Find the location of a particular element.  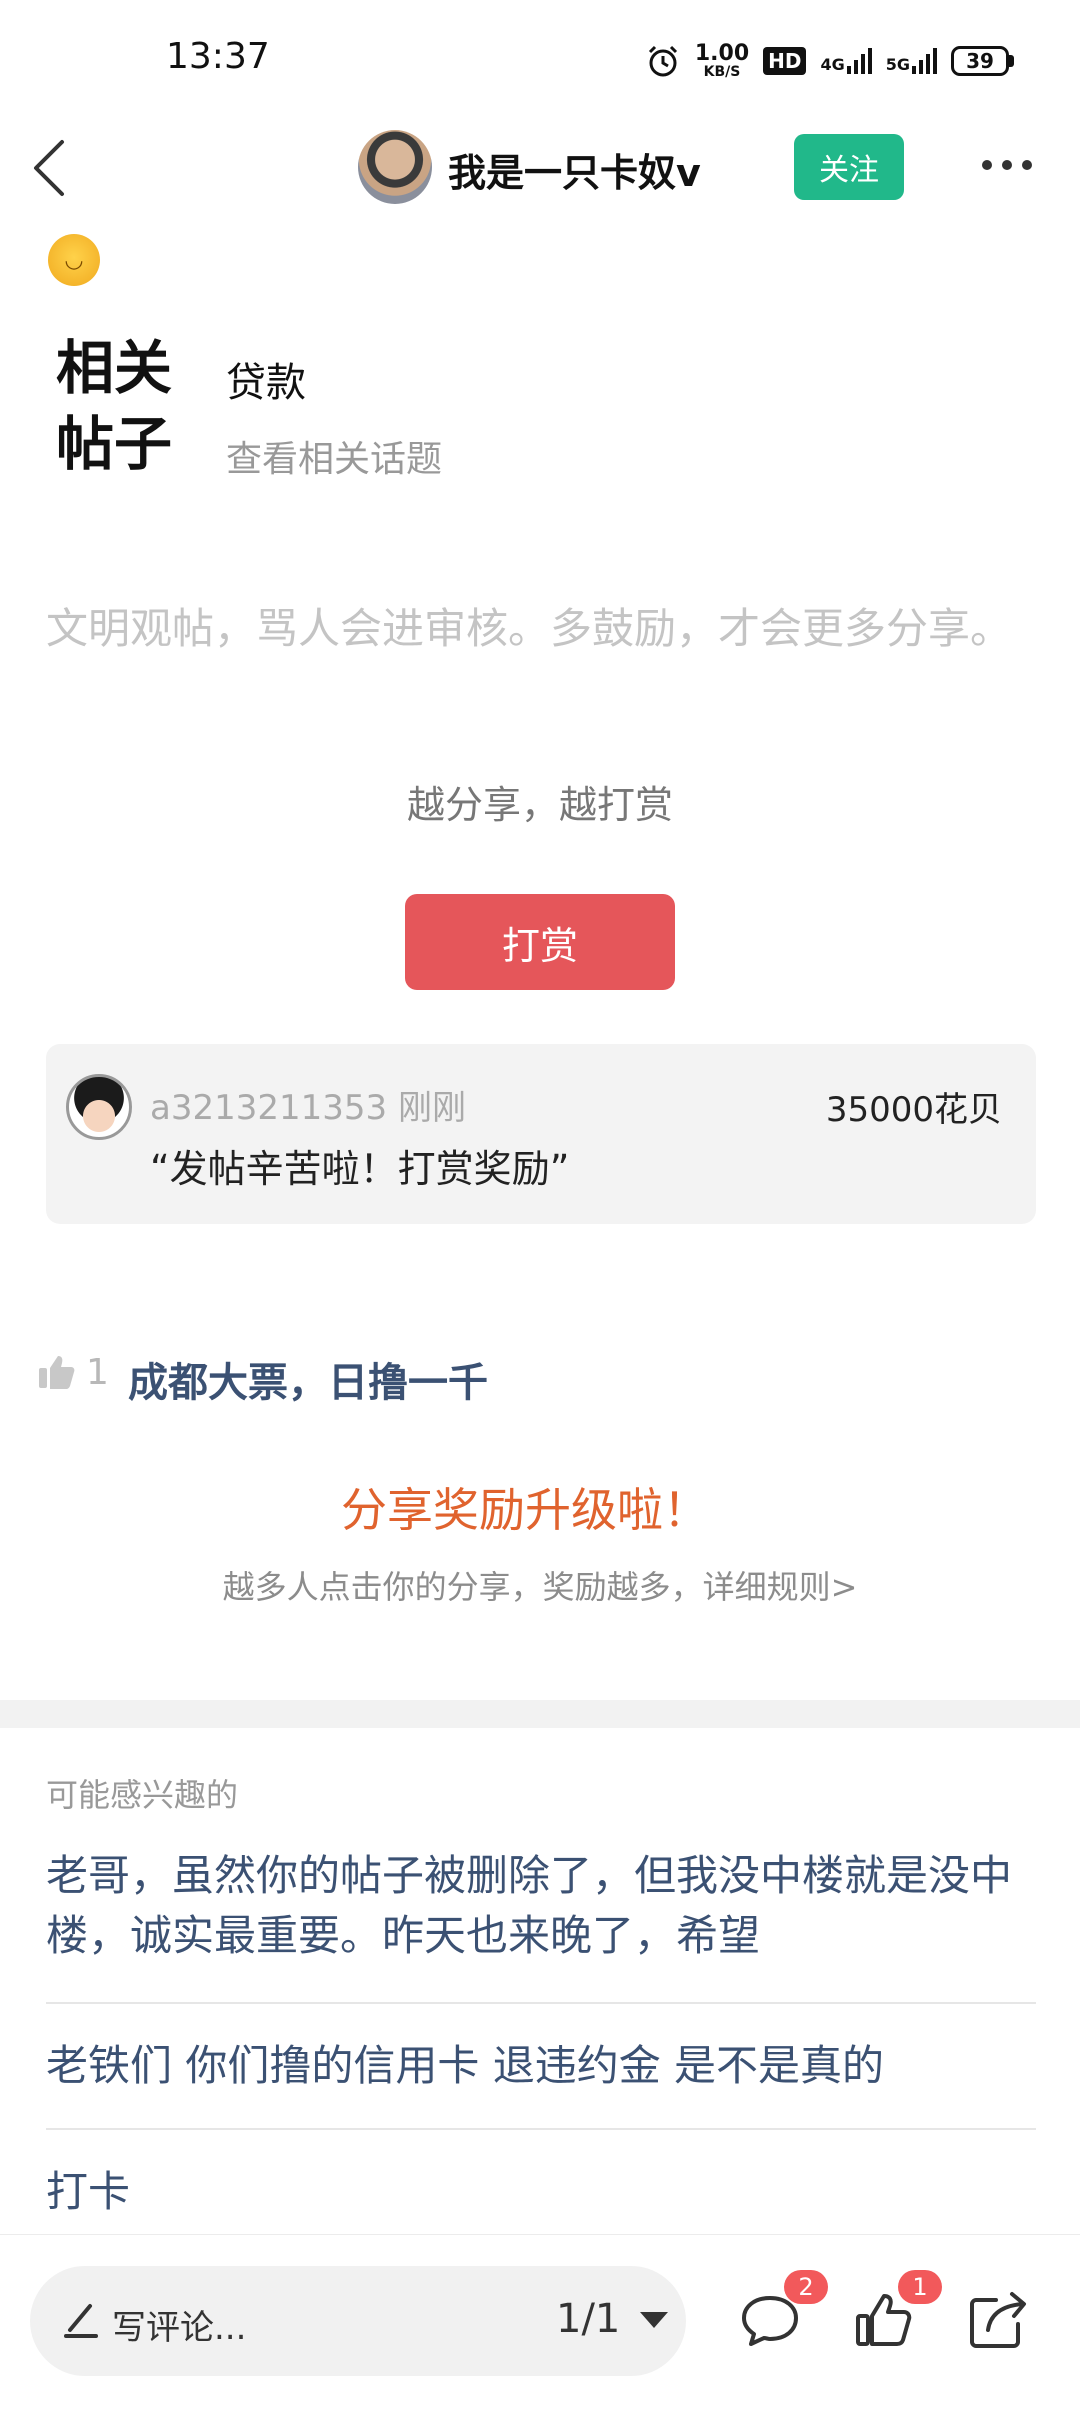

page-indicator: 1/1 is located at coordinates (588, 2319).